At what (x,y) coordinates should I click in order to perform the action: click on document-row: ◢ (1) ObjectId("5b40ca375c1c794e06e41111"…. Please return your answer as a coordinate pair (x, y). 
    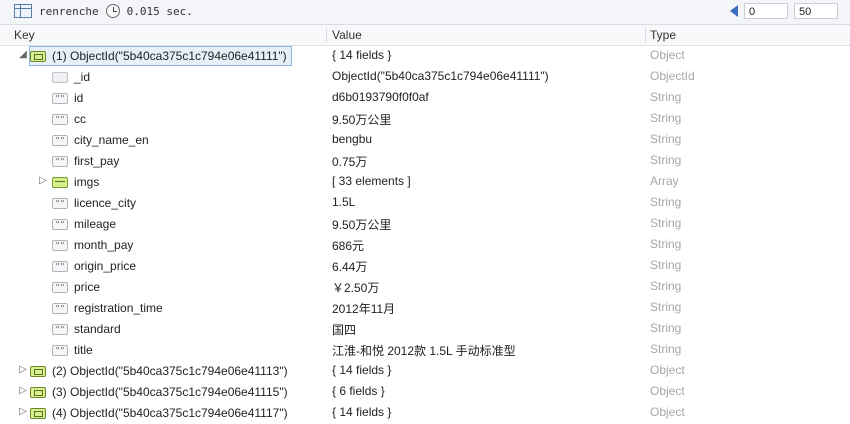
    Looking at the image, I should click on (425, 56).